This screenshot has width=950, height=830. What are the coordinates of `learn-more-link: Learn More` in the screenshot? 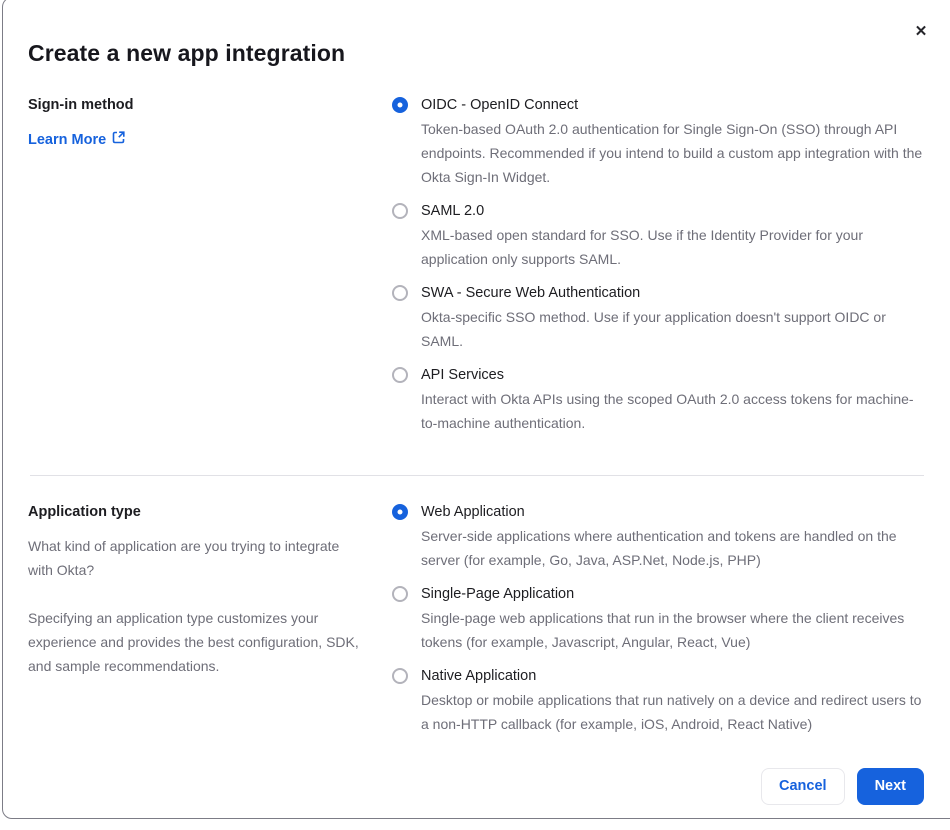 It's located at (76, 139).